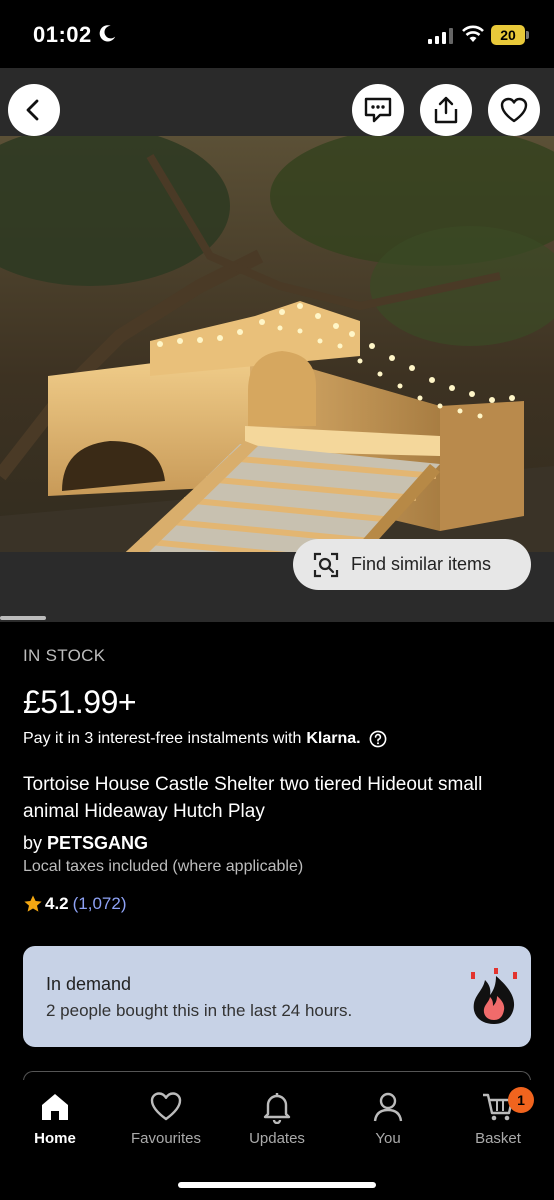 The width and height of the screenshot is (554, 1200). What do you see at coordinates (521, 1100) in the screenshot?
I see `basket-count-badge: 1` at bounding box center [521, 1100].